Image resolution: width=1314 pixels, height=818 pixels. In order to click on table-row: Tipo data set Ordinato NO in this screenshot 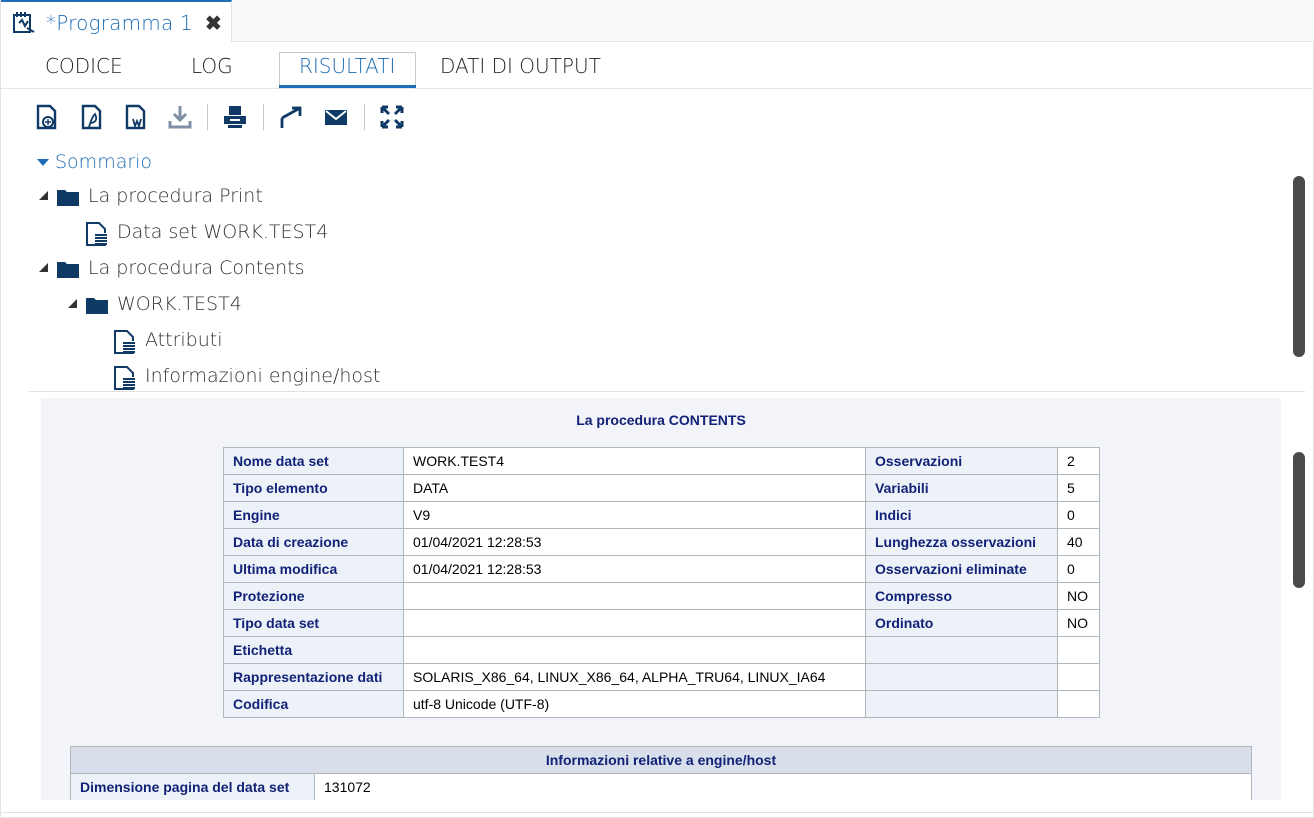, I will do `click(661, 623)`.